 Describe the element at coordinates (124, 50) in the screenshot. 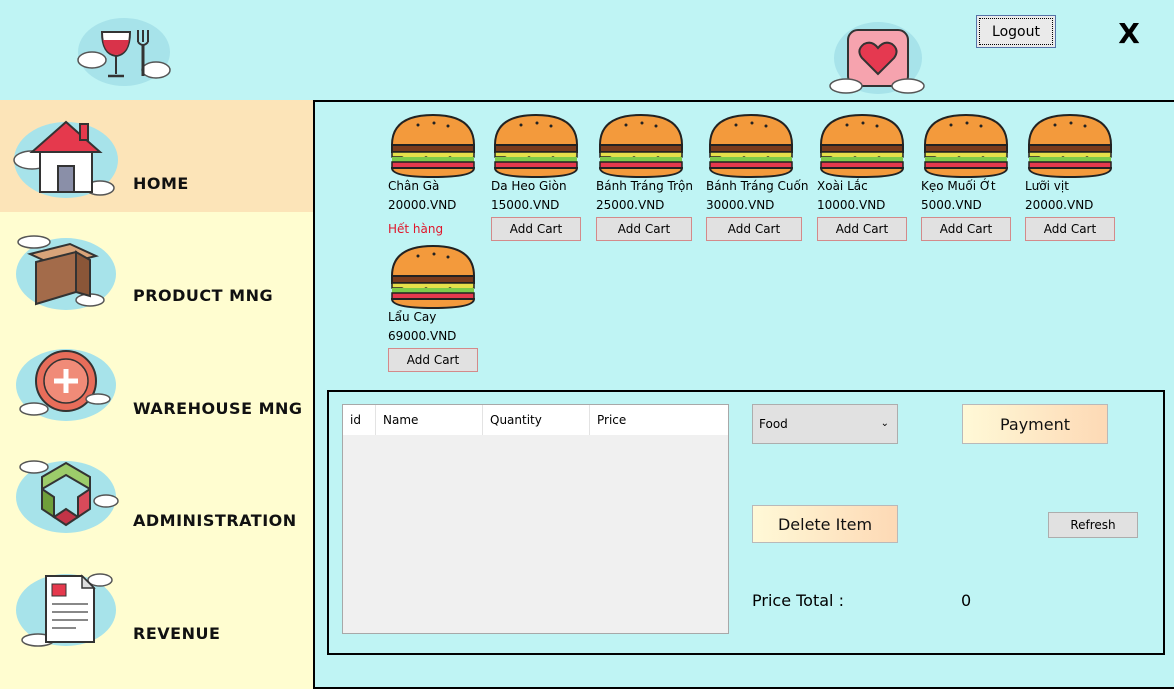

I see `restaurant-logo-icon` at that location.